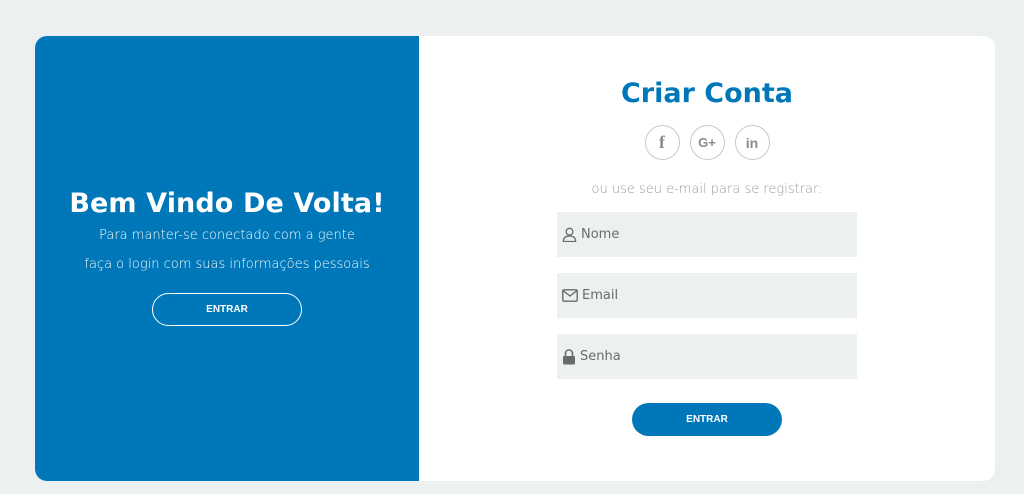  Describe the element at coordinates (569, 356) in the screenshot. I see `lock-icon` at that location.